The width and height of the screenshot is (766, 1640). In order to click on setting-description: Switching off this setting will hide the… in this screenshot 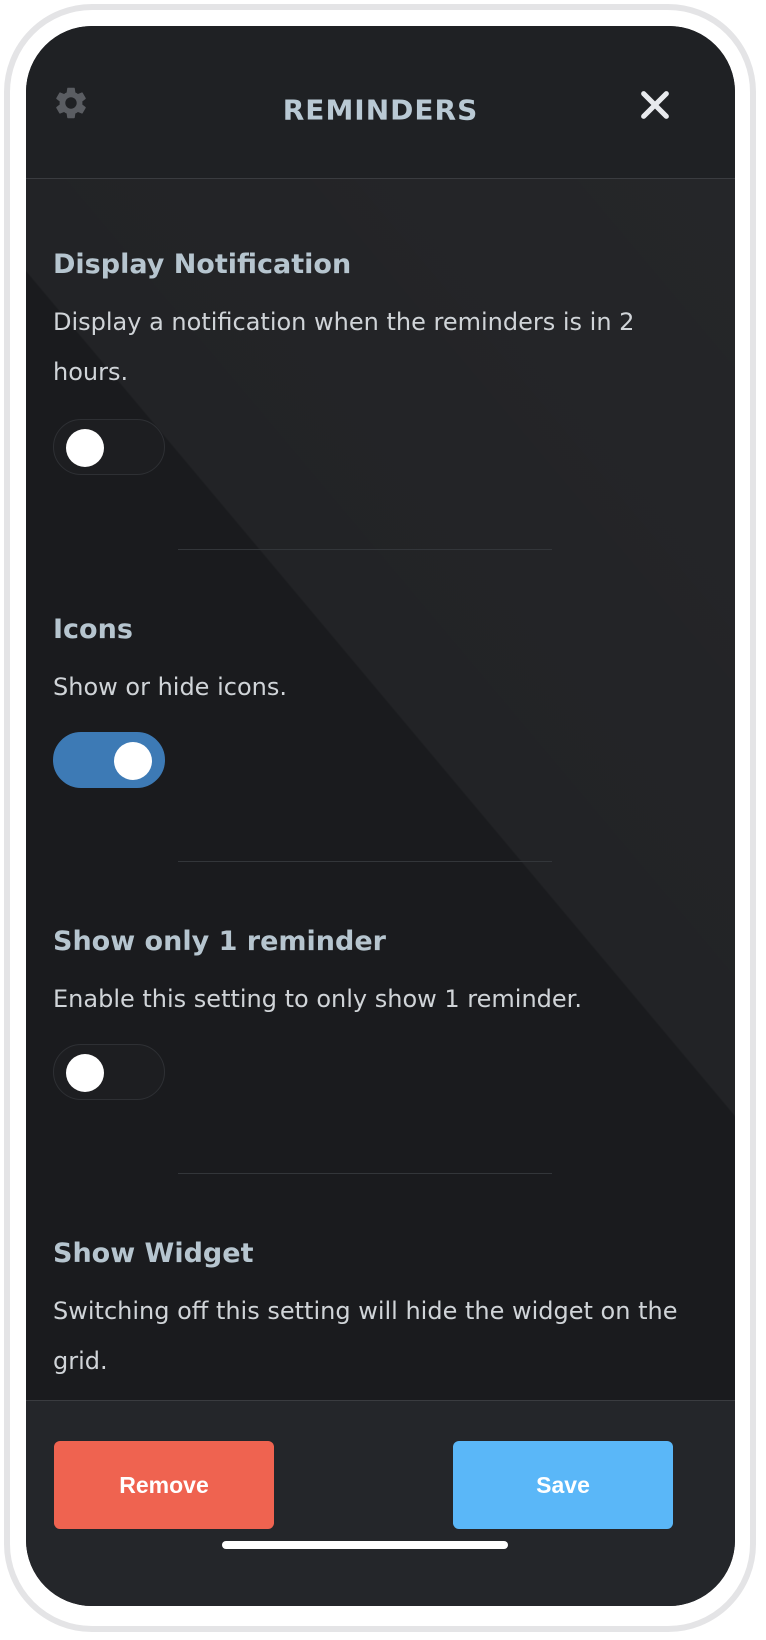, I will do `click(365, 1336)`.